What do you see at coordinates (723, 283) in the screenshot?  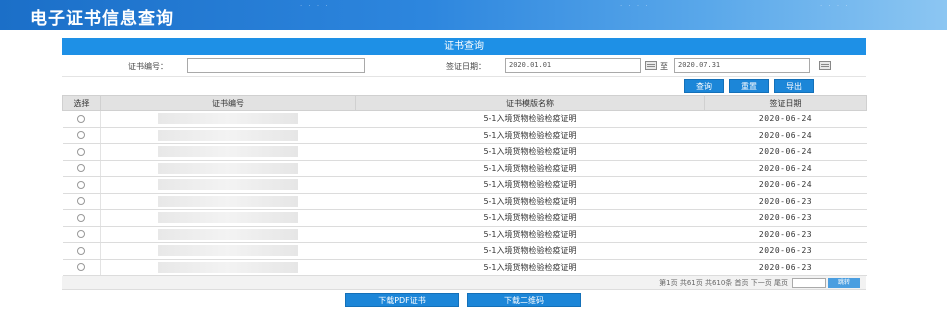 I see `pagination-text: 第1页 共61页 共610条 首页 下一页 尾页` at bounding box center [723, 283].